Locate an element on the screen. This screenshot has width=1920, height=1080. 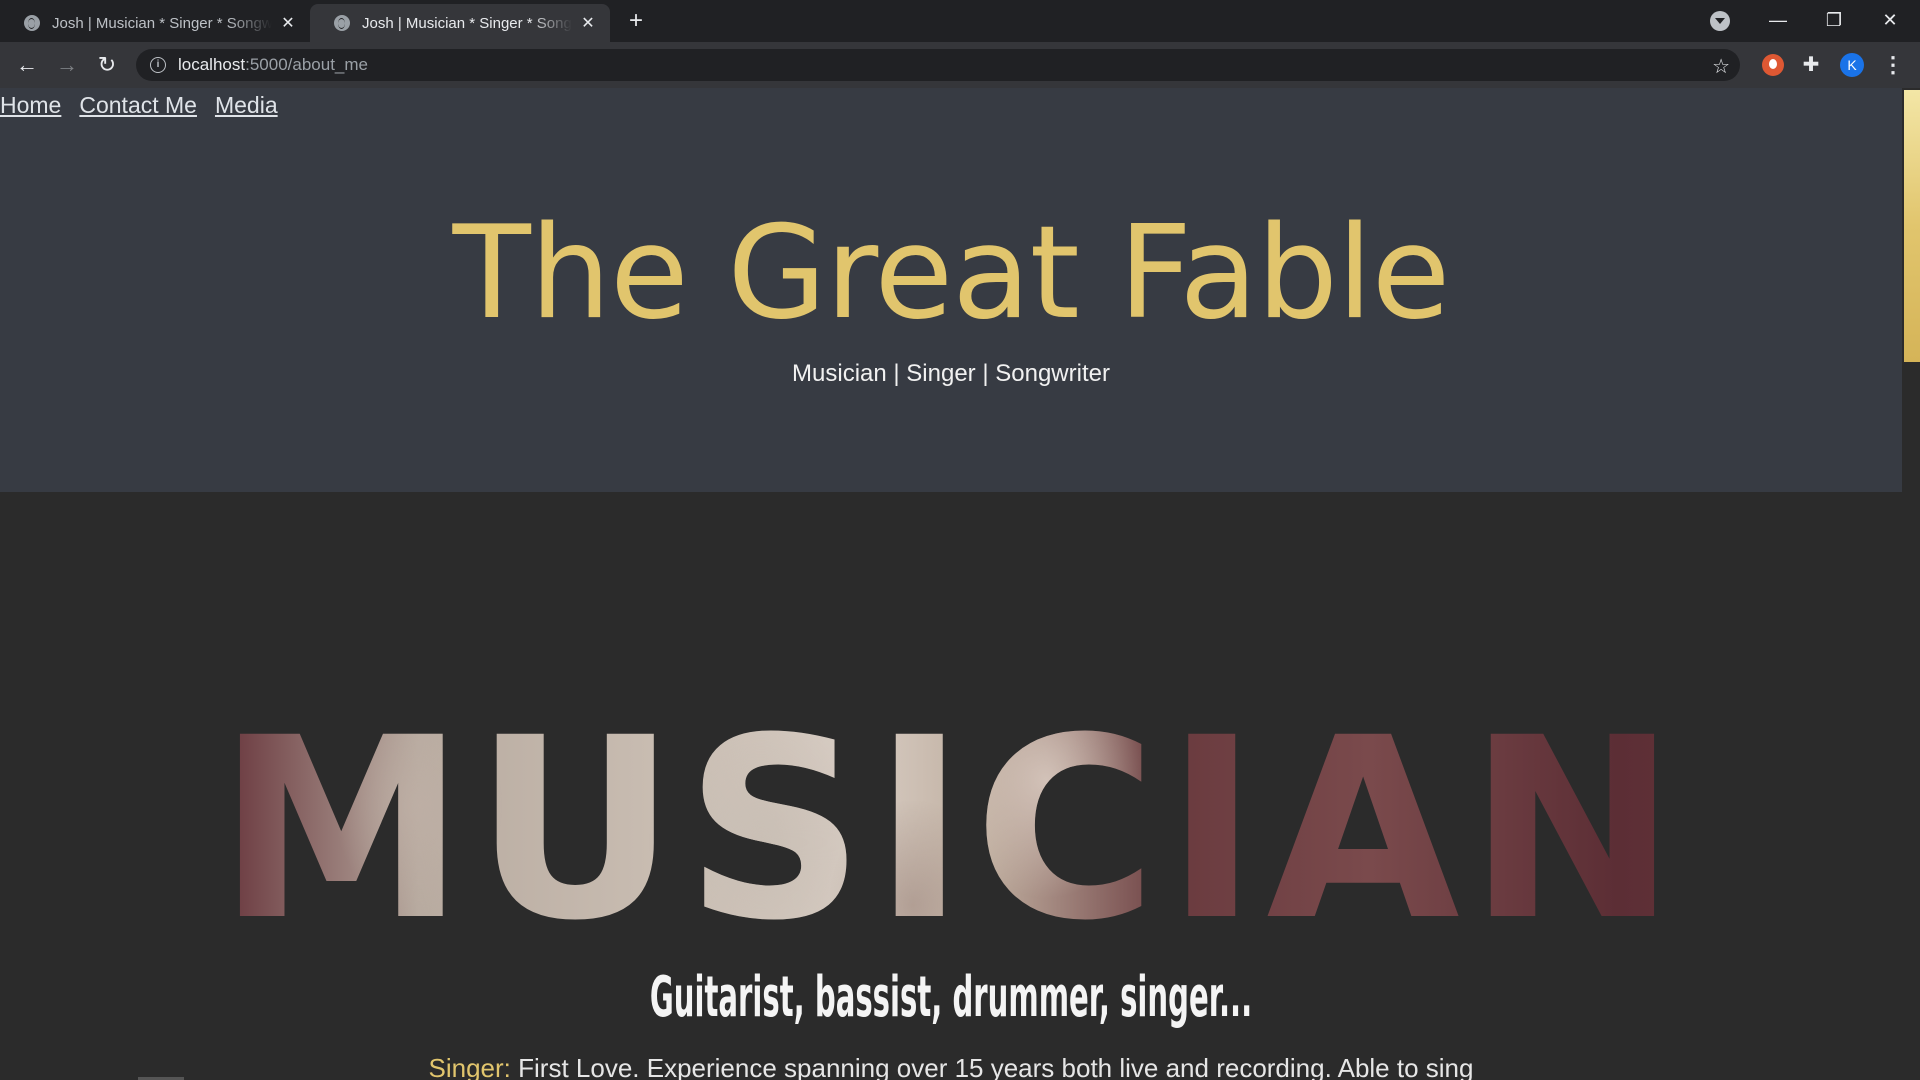
site-title: The Great Fable is located at coordinates (951, 273).